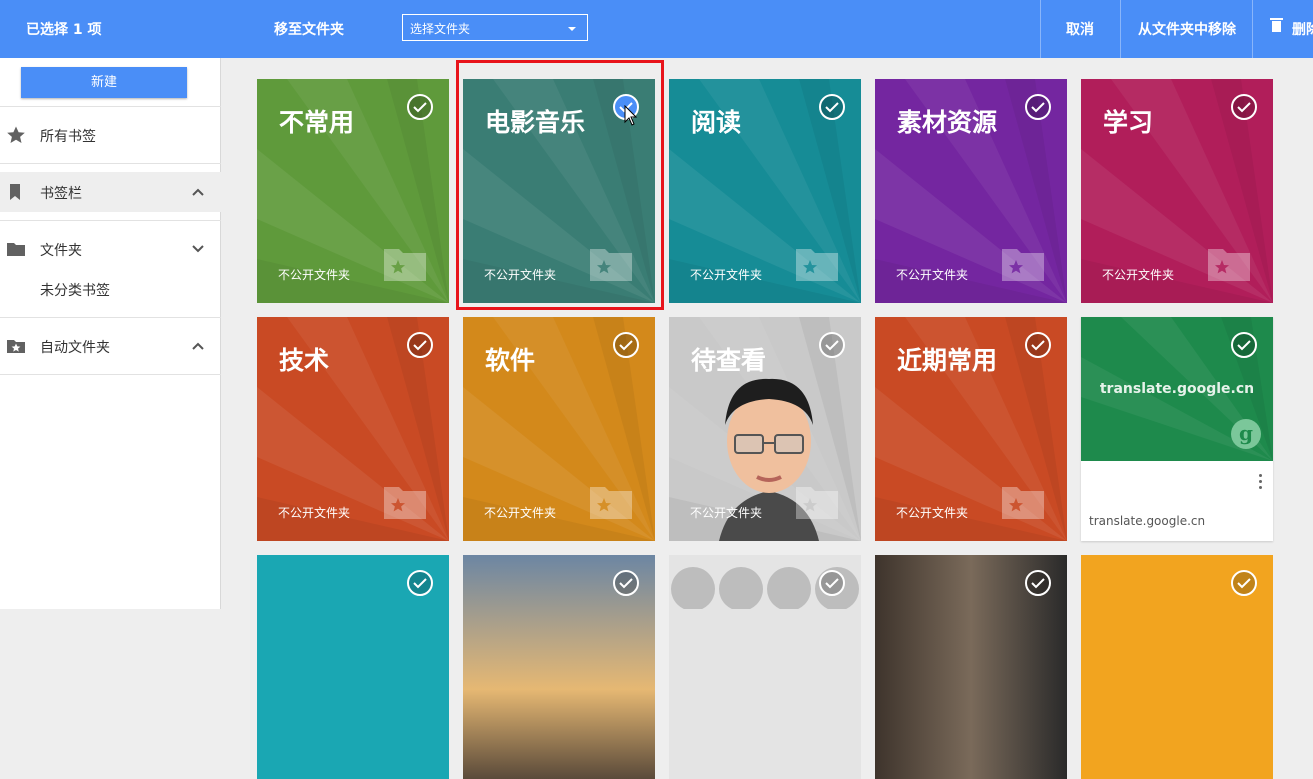  What do you see at coordinates (16, 249) in the screenshot?
I see `folder-icon` at bounding box center [16, 249].